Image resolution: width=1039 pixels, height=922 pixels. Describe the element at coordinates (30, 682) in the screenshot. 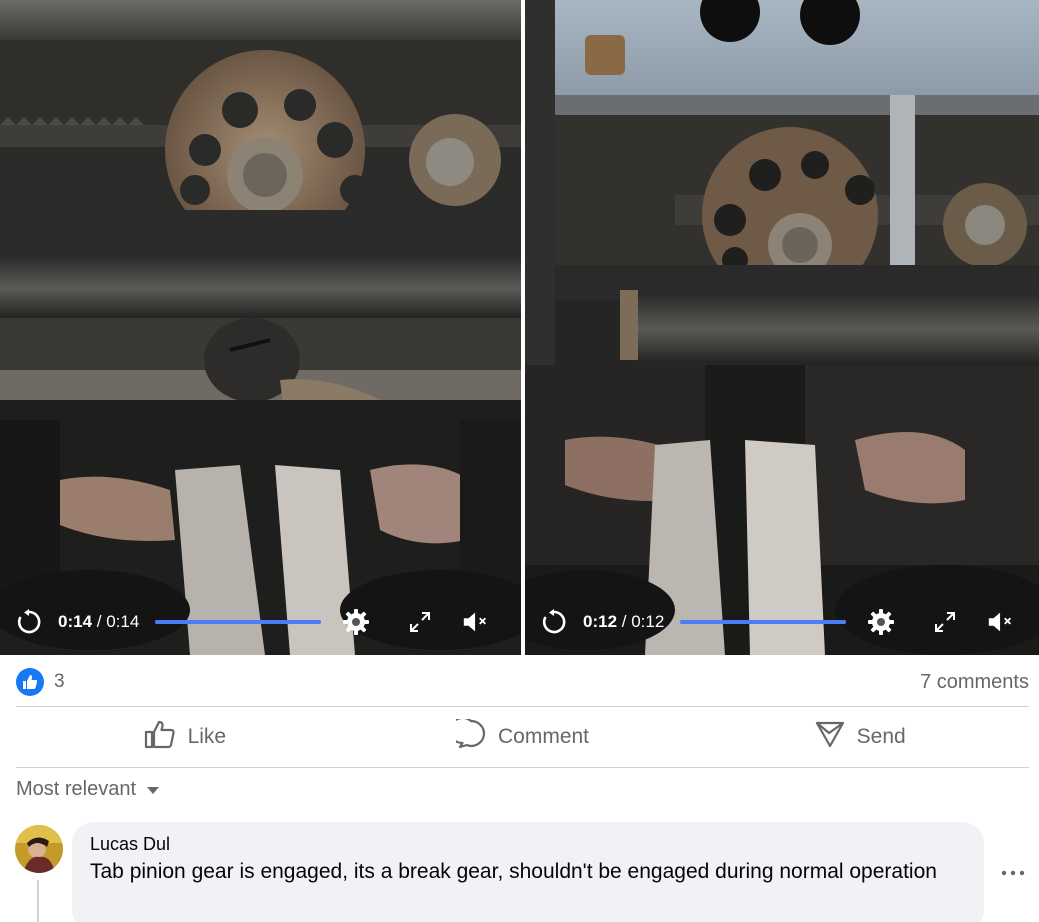

I see `like-reaction-icon` at that location.